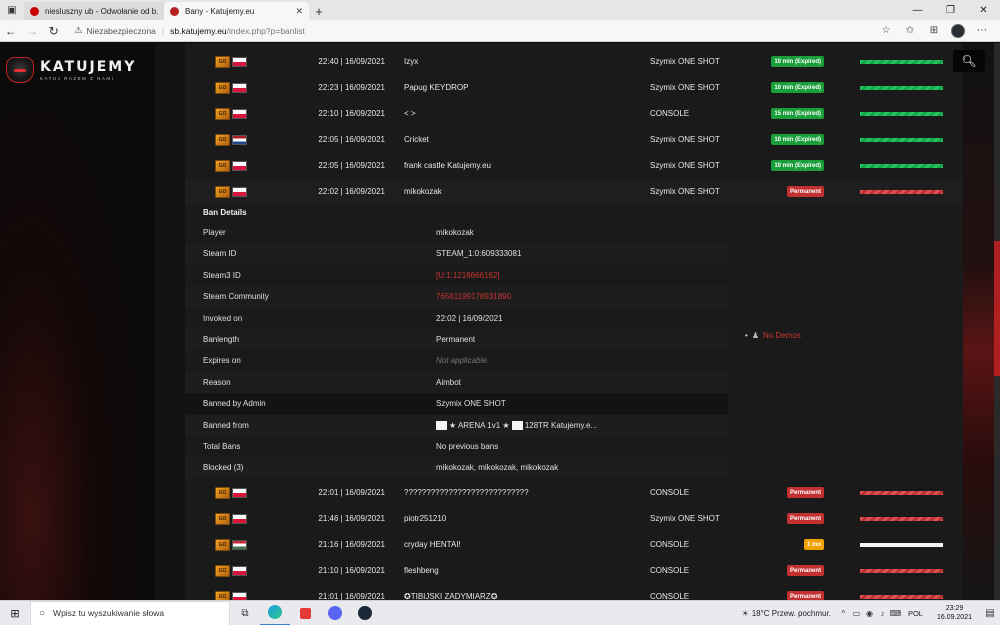  I want to click on detail-row: Reason Aimbot, so click(456, 382).